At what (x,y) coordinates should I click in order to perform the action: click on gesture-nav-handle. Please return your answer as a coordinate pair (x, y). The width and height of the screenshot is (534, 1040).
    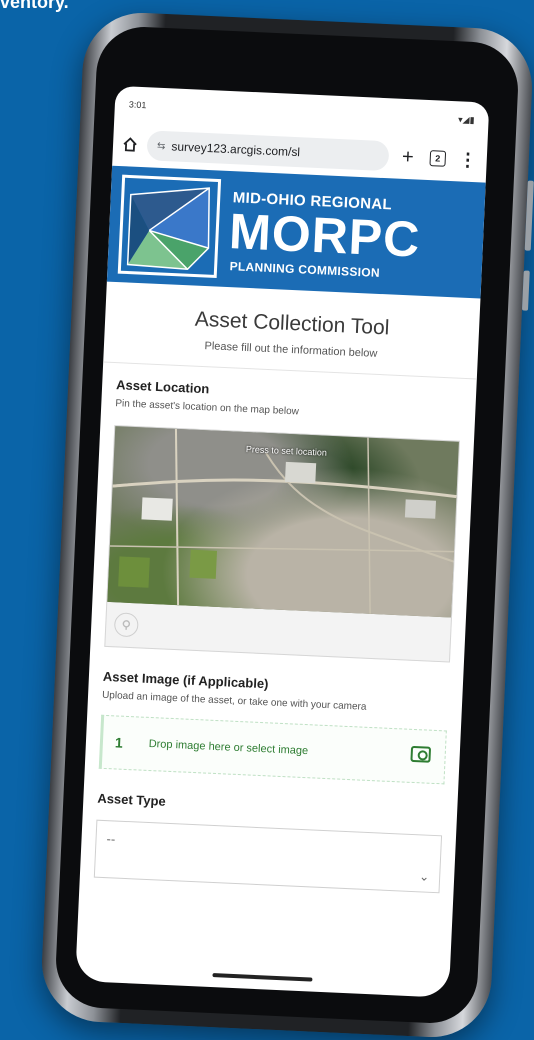
    Looking at the image, I should click on (262, 977).